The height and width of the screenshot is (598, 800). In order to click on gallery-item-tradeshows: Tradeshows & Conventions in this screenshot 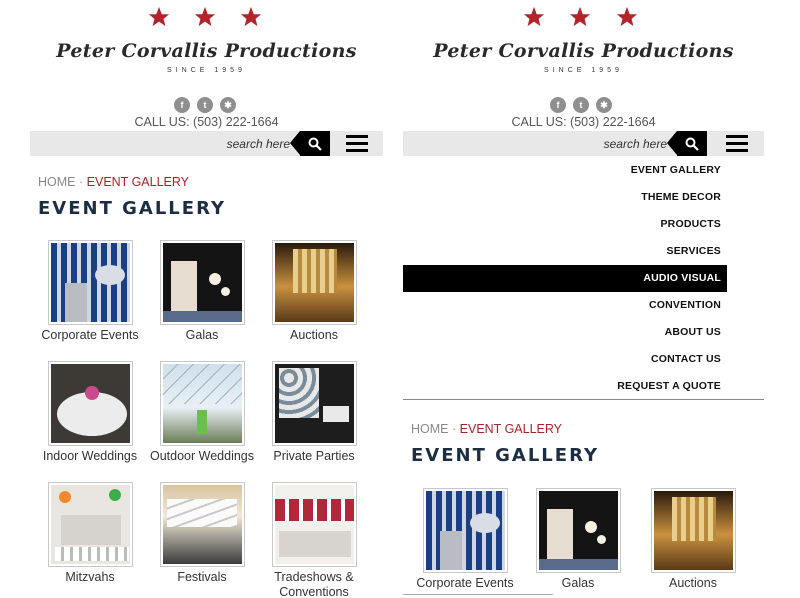, I will do `click(314, 540)`.